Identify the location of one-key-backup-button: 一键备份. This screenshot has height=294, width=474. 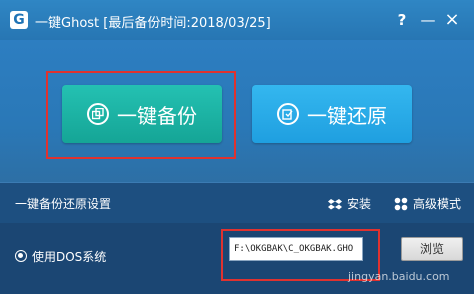
(142, 114).